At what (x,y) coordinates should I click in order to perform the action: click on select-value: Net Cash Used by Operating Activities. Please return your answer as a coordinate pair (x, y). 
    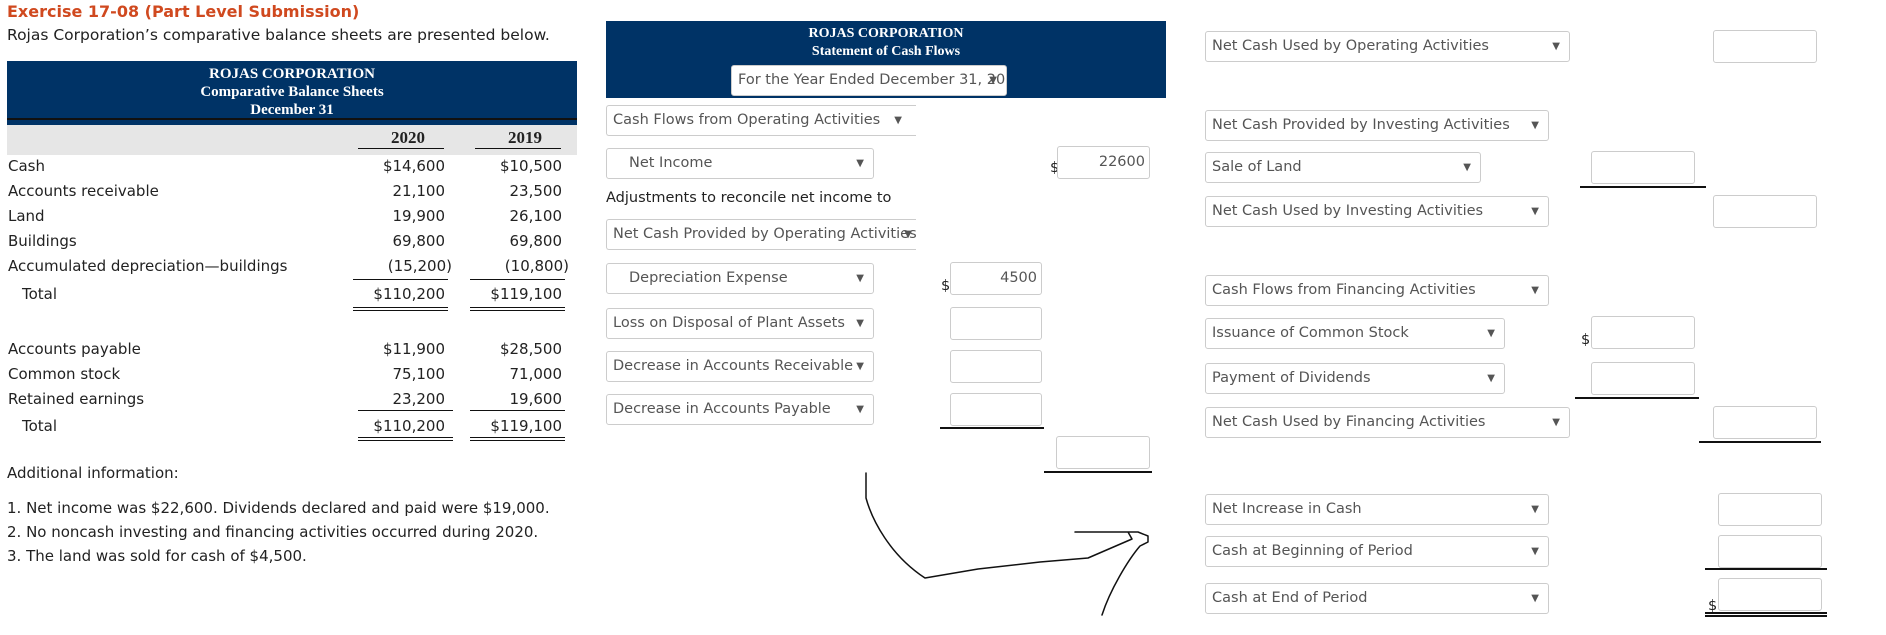
    Looking at the image, I should click on (1350, 46).